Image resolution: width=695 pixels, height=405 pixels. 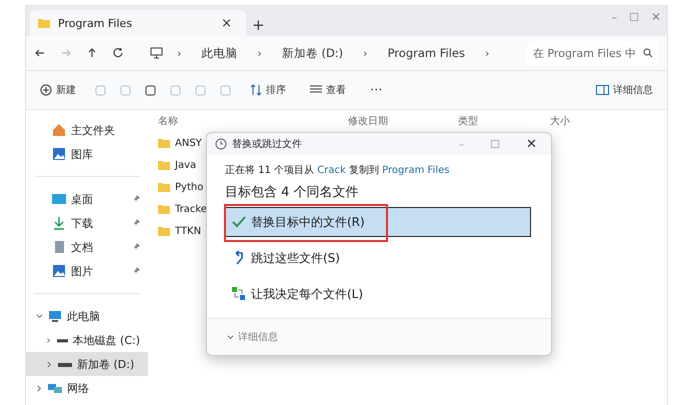 I want to click on dialog-heading: 目标包含 4 个同名文件, so click(x=292, y=192).